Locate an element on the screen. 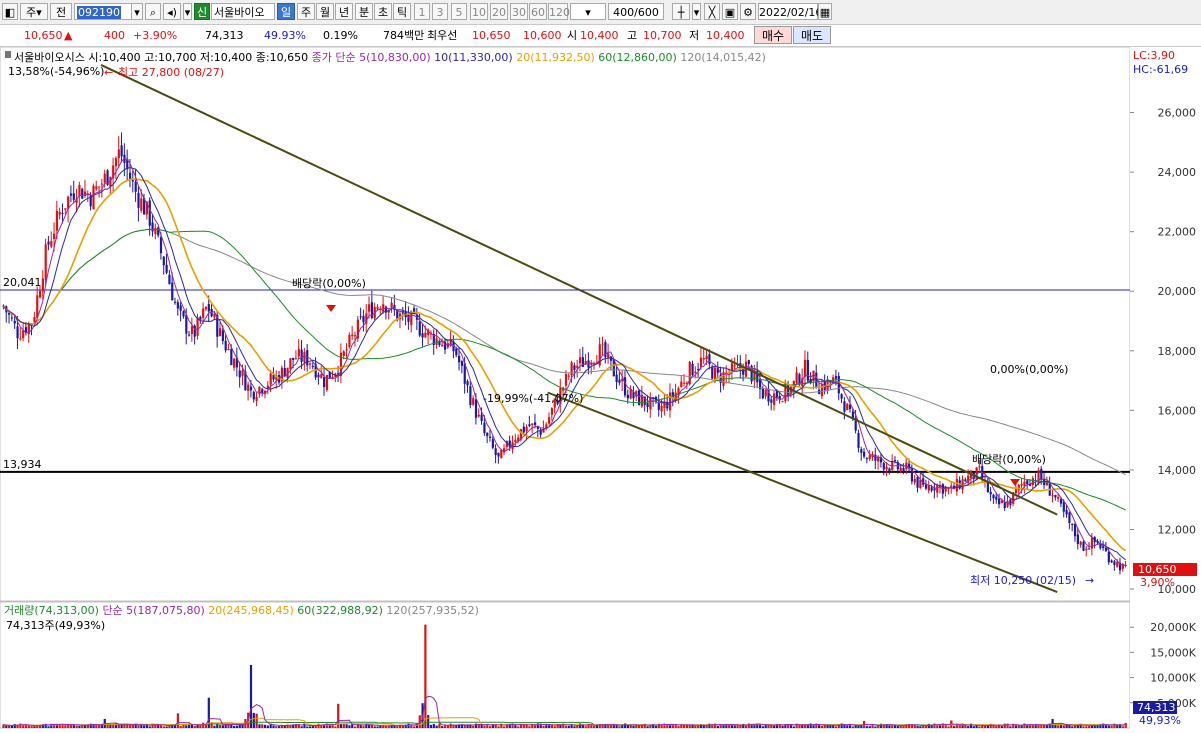 This screenshot has height=733, width=1201. indicator-icon: ╳ is located at coordinates (712, 11).